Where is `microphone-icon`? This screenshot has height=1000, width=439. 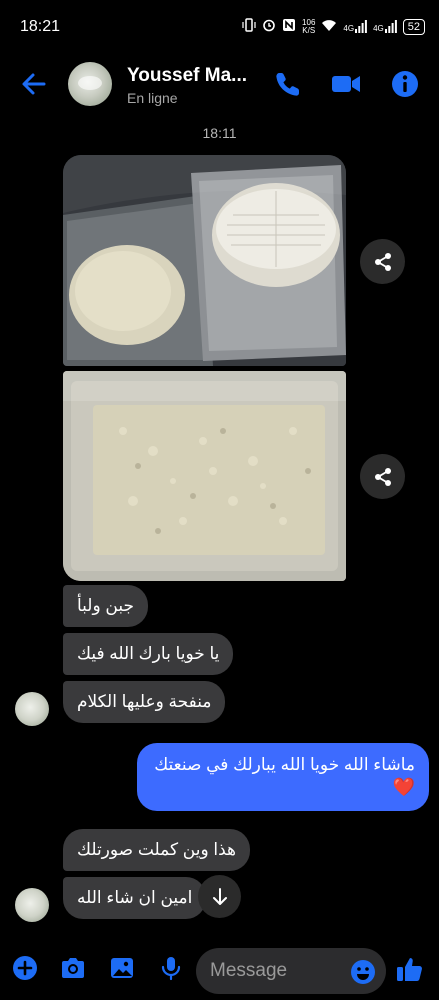
microphone-icon is located at coordinates (171, 969).